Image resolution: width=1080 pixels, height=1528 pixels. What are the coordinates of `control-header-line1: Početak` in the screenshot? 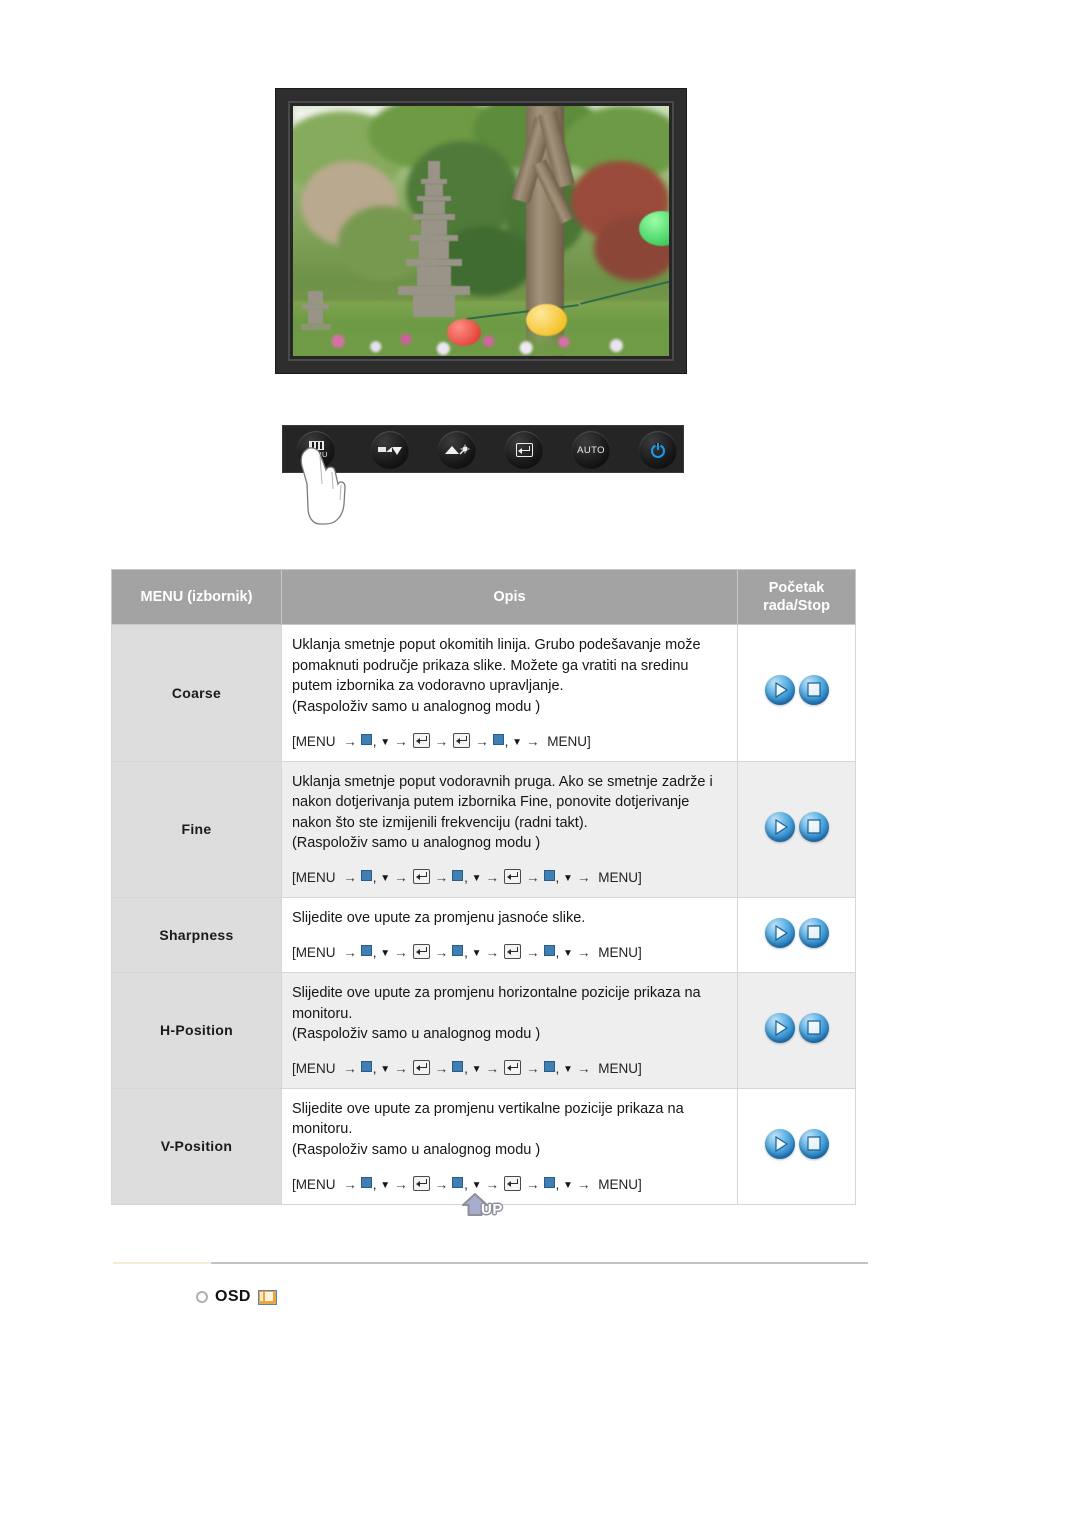 It's located at (796, 588).